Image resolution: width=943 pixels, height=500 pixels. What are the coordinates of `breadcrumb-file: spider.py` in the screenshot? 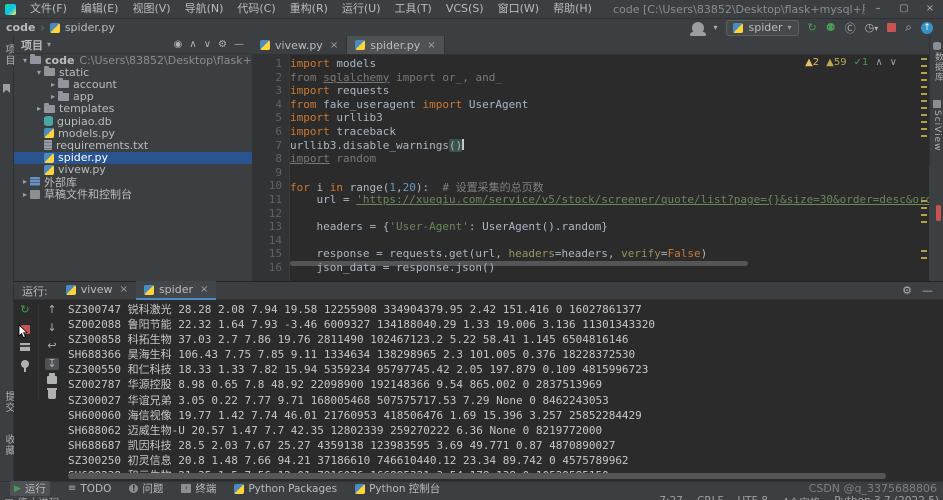 It's located at (90, 27).